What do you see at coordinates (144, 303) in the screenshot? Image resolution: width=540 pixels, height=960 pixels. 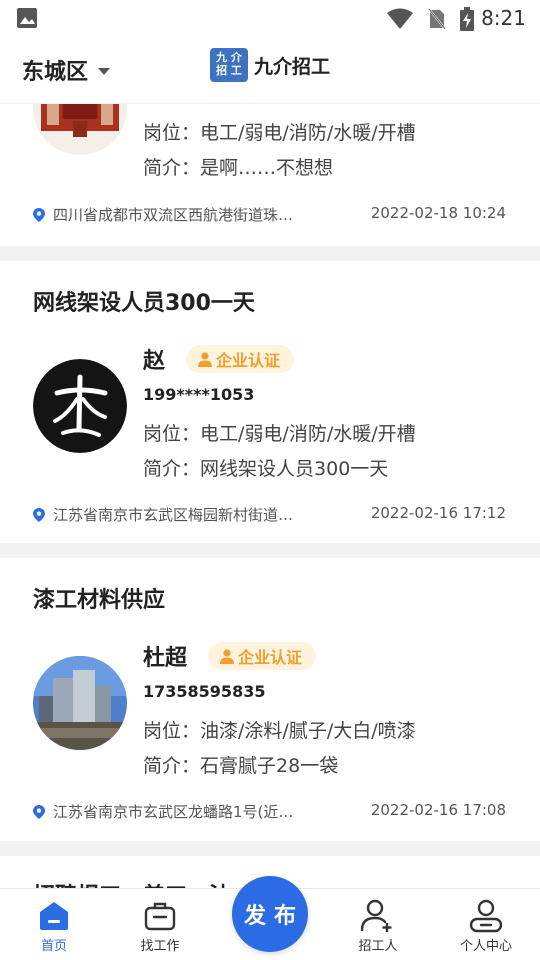 I see `job-title: 网线架设人员300一天` at bounding box center [144, 303].